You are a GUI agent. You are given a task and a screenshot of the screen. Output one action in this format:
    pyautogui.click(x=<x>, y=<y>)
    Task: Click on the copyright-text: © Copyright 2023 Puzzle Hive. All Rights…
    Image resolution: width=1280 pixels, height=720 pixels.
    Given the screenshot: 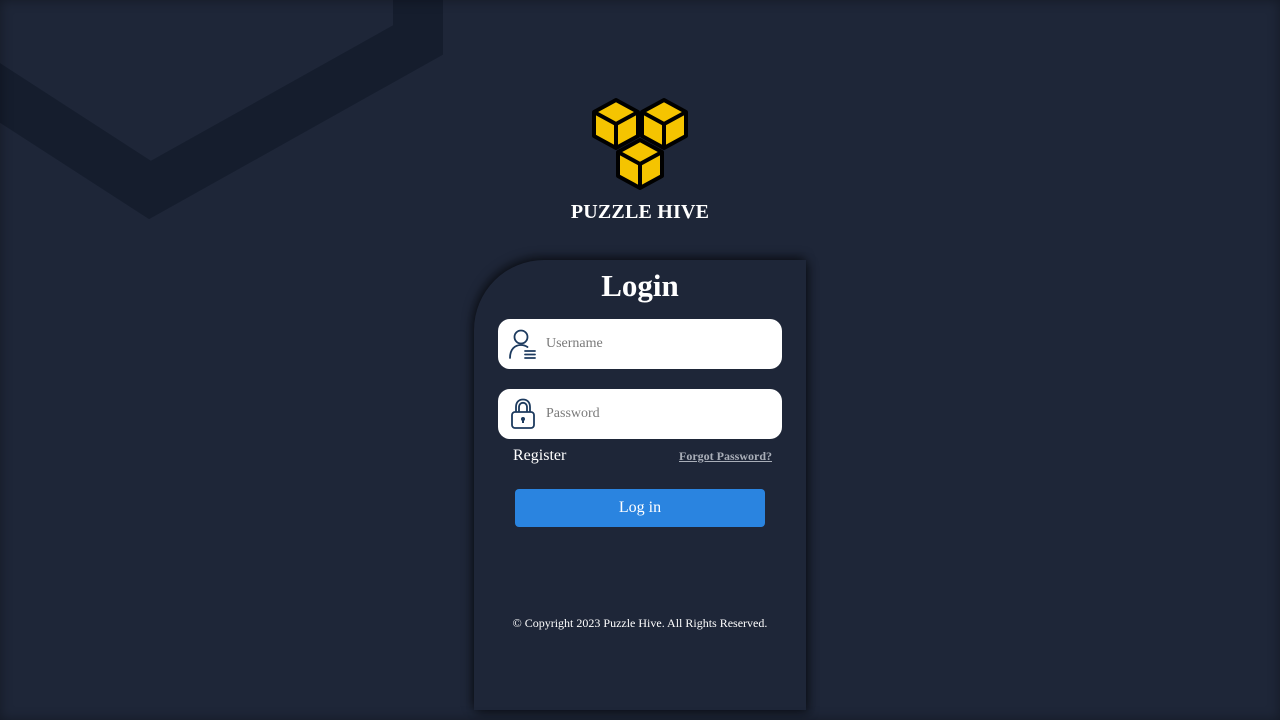 What is the action you would take?
    pyautogui.click(x=640, y=623)
    